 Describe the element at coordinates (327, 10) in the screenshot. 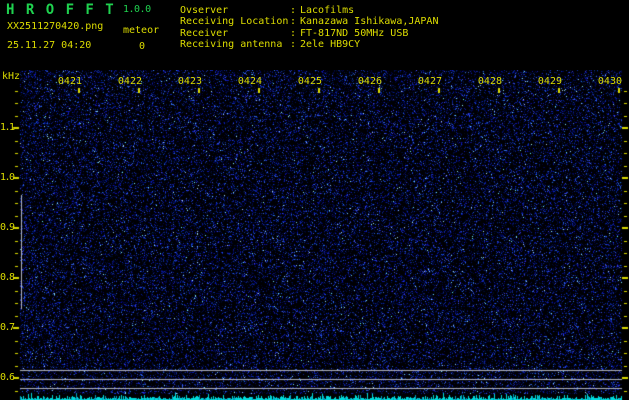

I see `info-value: Lacofilms` at that location.